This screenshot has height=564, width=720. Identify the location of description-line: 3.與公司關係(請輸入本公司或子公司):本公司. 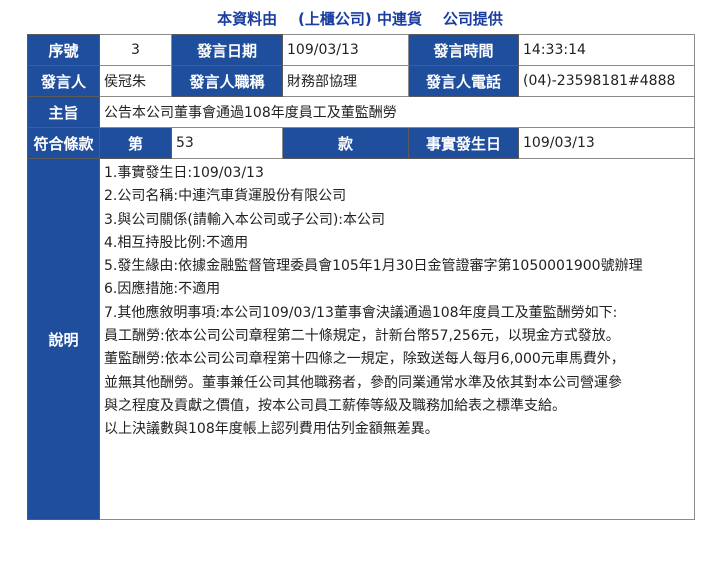
(244, 219).